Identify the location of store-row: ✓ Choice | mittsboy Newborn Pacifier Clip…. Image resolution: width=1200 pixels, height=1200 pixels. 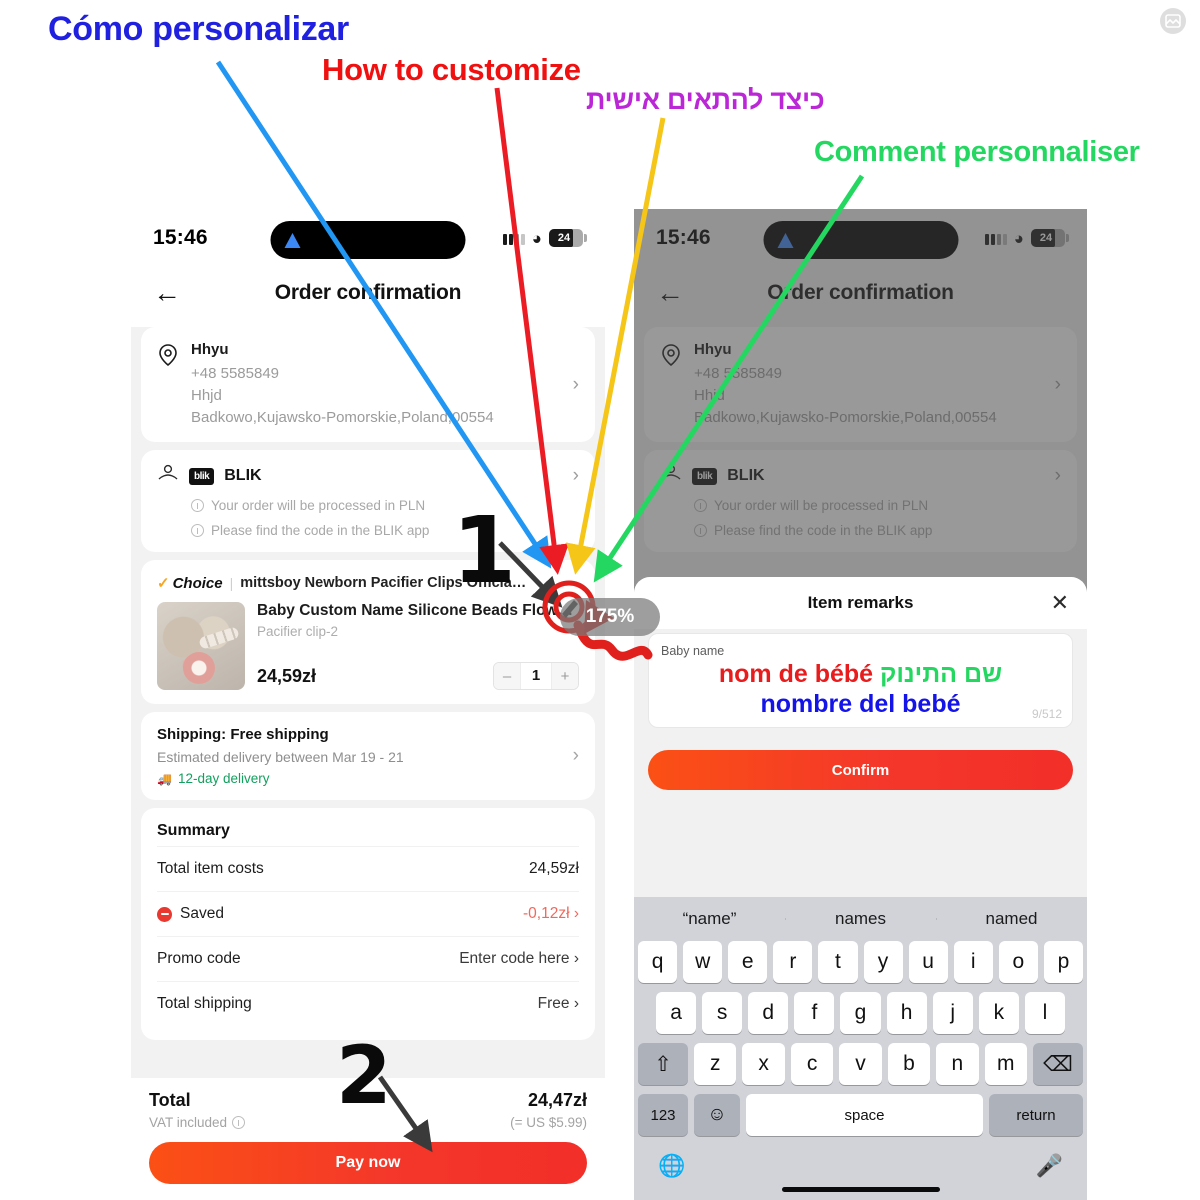
(368, 588).